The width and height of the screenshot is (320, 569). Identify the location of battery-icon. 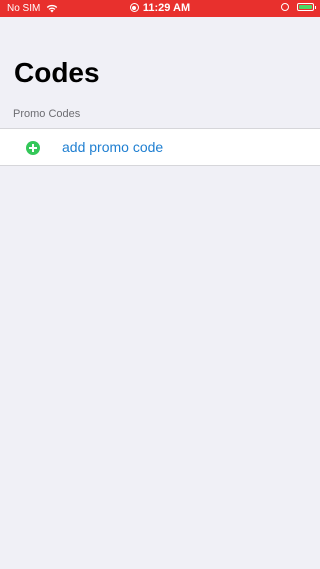
(306, 7).